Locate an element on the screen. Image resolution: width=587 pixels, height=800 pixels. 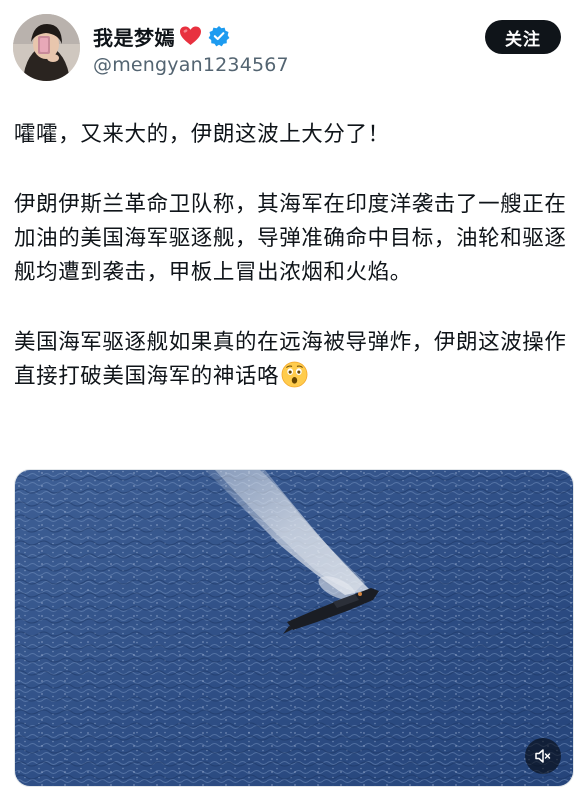
red-heart-icon is located at coordinates (190, 35).